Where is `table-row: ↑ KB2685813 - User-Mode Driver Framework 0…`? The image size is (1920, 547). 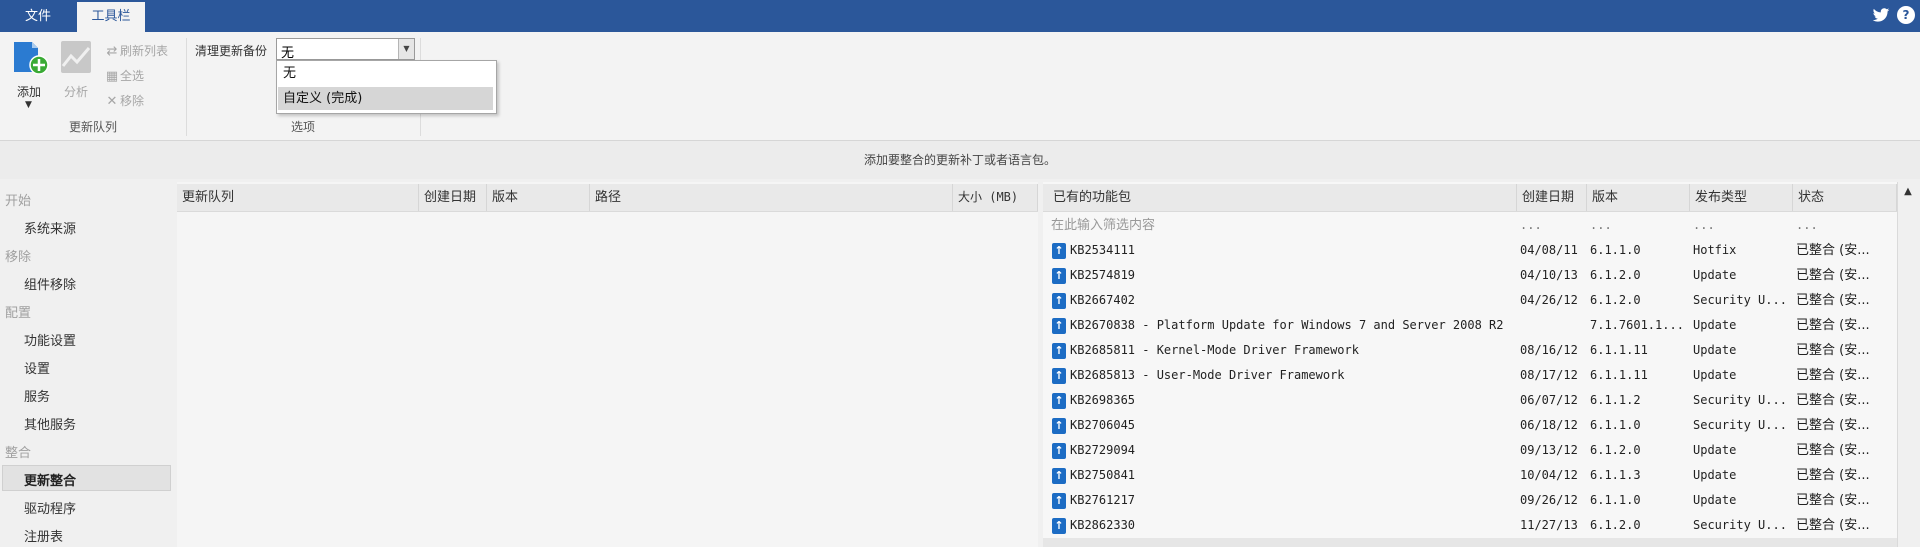 table-row: ↑ KB2685813 - User-Mode Driver Framework 0… is located at coordinates (1470, 375).